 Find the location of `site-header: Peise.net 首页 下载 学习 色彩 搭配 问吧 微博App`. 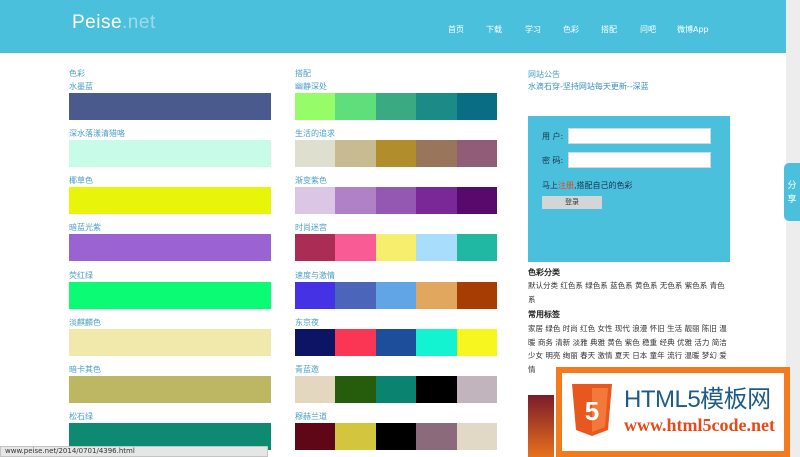

site-header: Peise.net 首页 下载 学习 色彩 搭配 问吧 微博App is located at coordinates (393, 26).